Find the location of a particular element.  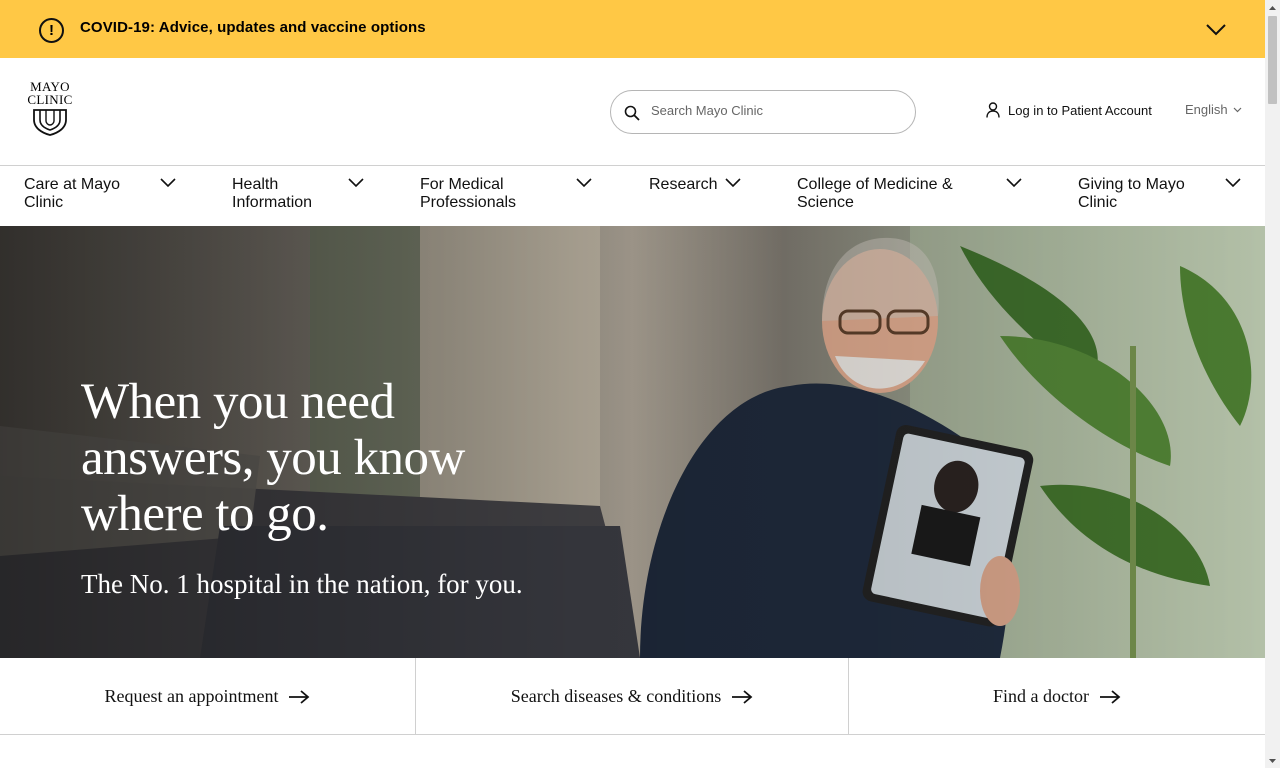

scroll-down-arrow-icon is located at coordinates (1272, 760).